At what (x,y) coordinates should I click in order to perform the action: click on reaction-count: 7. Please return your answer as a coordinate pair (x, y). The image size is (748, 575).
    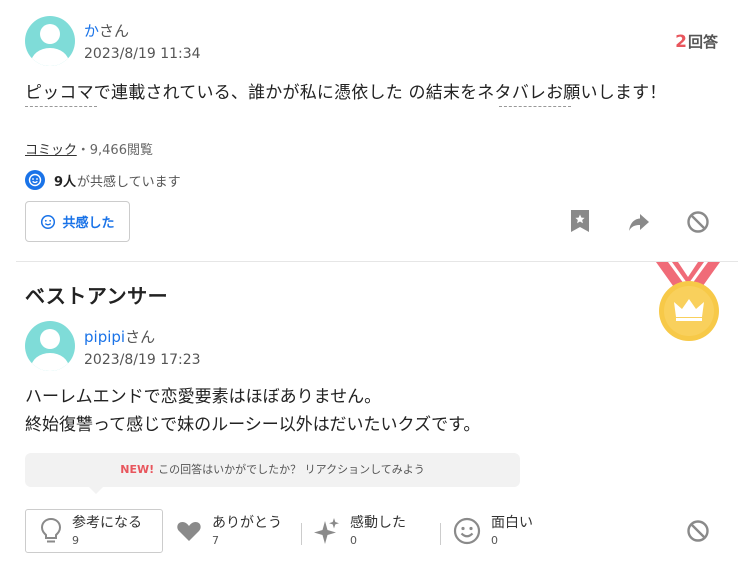
    Looking at the image, I should click on (215, 540).